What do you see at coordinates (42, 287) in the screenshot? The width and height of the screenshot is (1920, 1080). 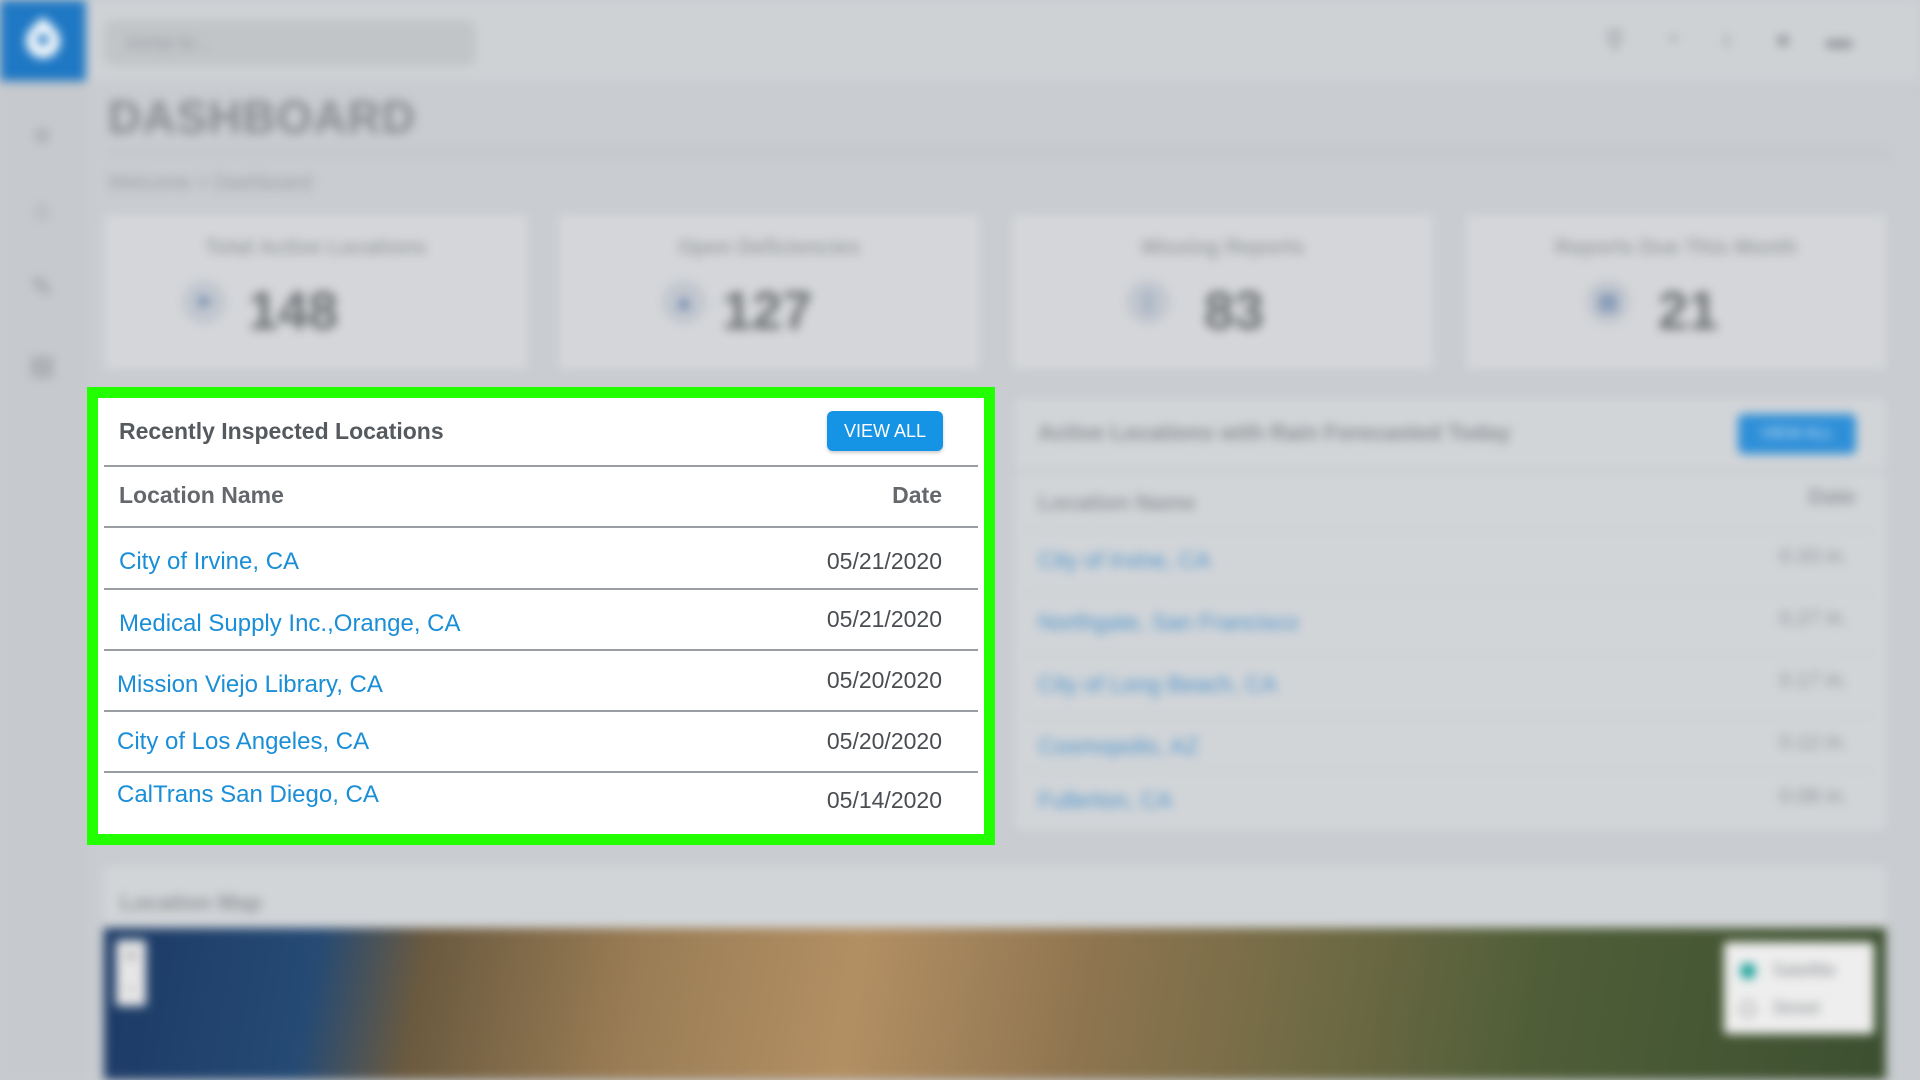 I see `wrench-icon: ✎` at bounding box center [42, 287].